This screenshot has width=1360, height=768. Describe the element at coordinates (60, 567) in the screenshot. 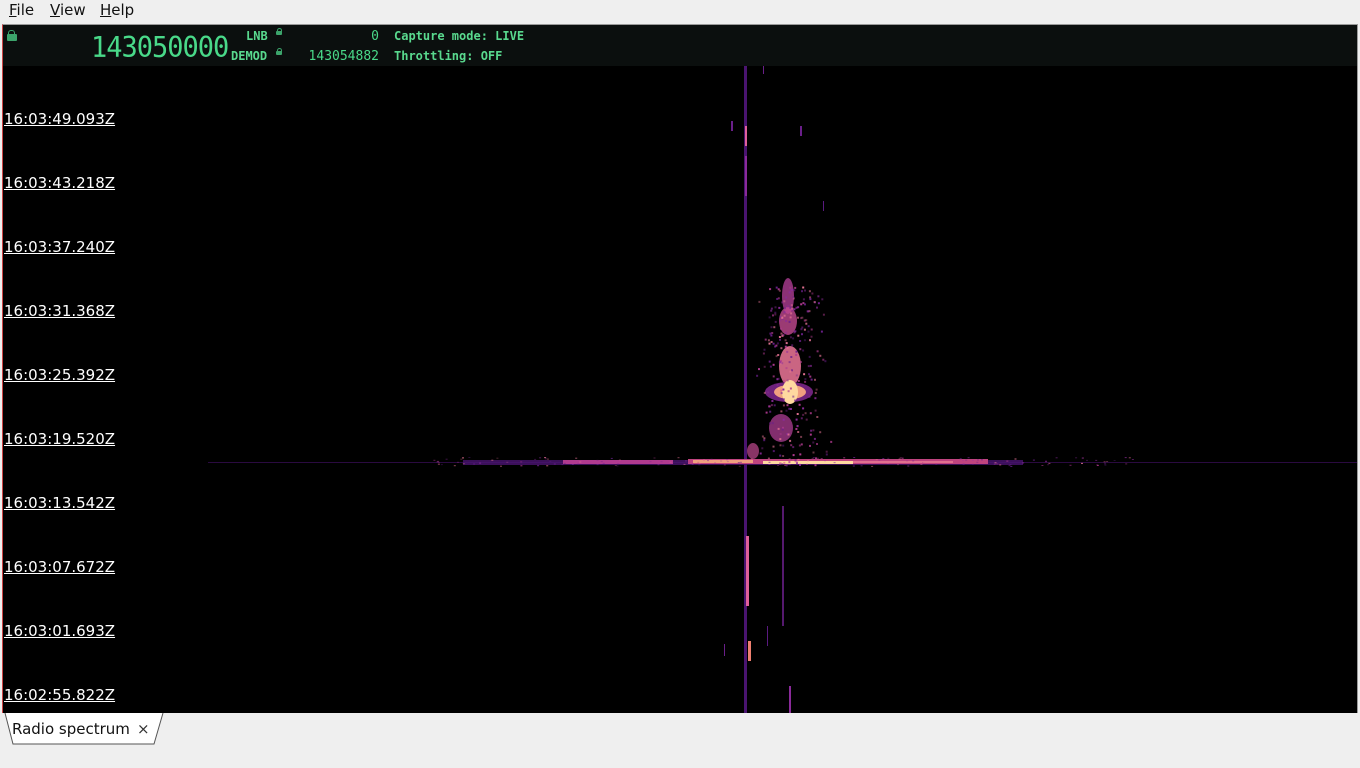

I see `timestamp-label: 16:03:07.672Z` at that location.